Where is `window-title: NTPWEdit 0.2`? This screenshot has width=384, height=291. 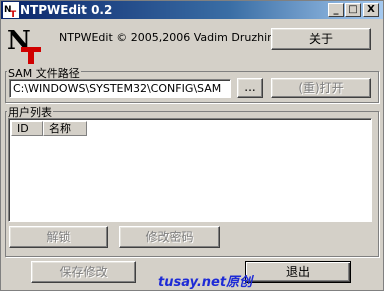
window-title: NTPWEdit 0.2 is located at coordinates (66, 10).